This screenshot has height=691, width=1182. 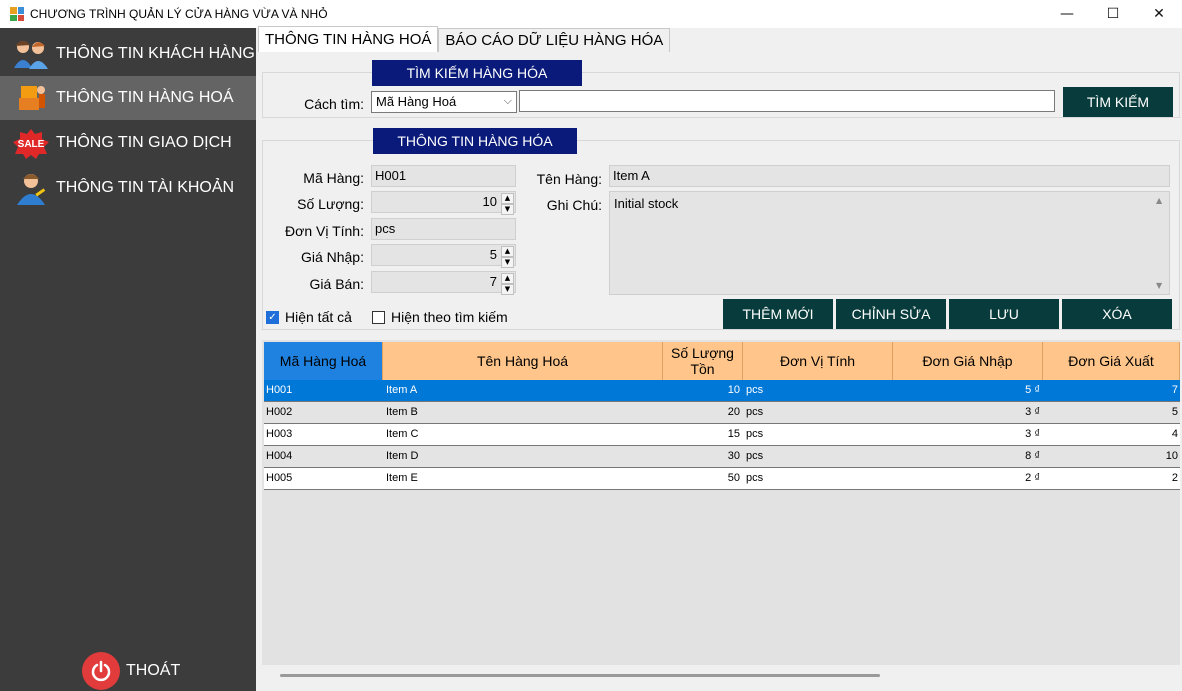 I want to click on column-header-ma: Mã Hàng Hoá, so click(x=323, y=361).